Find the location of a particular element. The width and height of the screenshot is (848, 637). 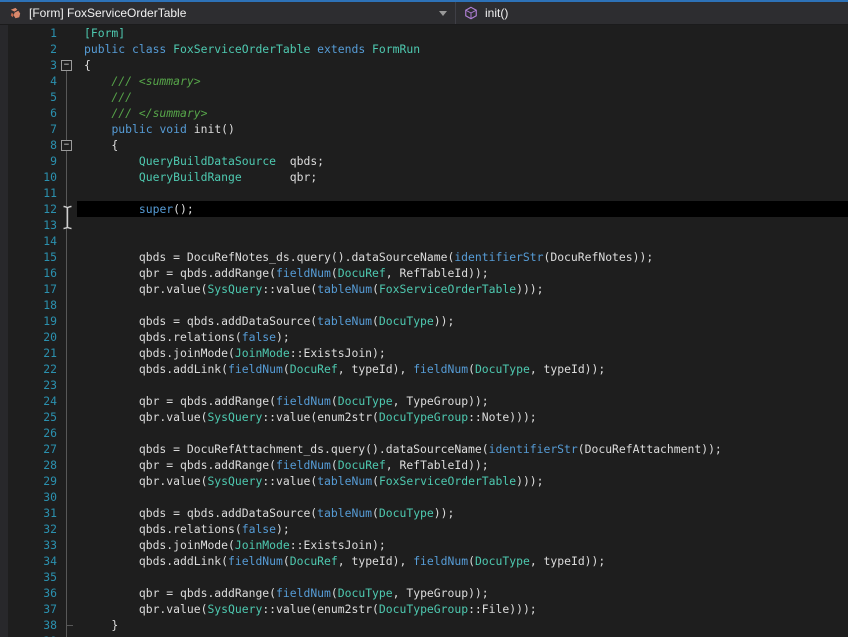

line-number: 35 is located at coordinates (28, 577).